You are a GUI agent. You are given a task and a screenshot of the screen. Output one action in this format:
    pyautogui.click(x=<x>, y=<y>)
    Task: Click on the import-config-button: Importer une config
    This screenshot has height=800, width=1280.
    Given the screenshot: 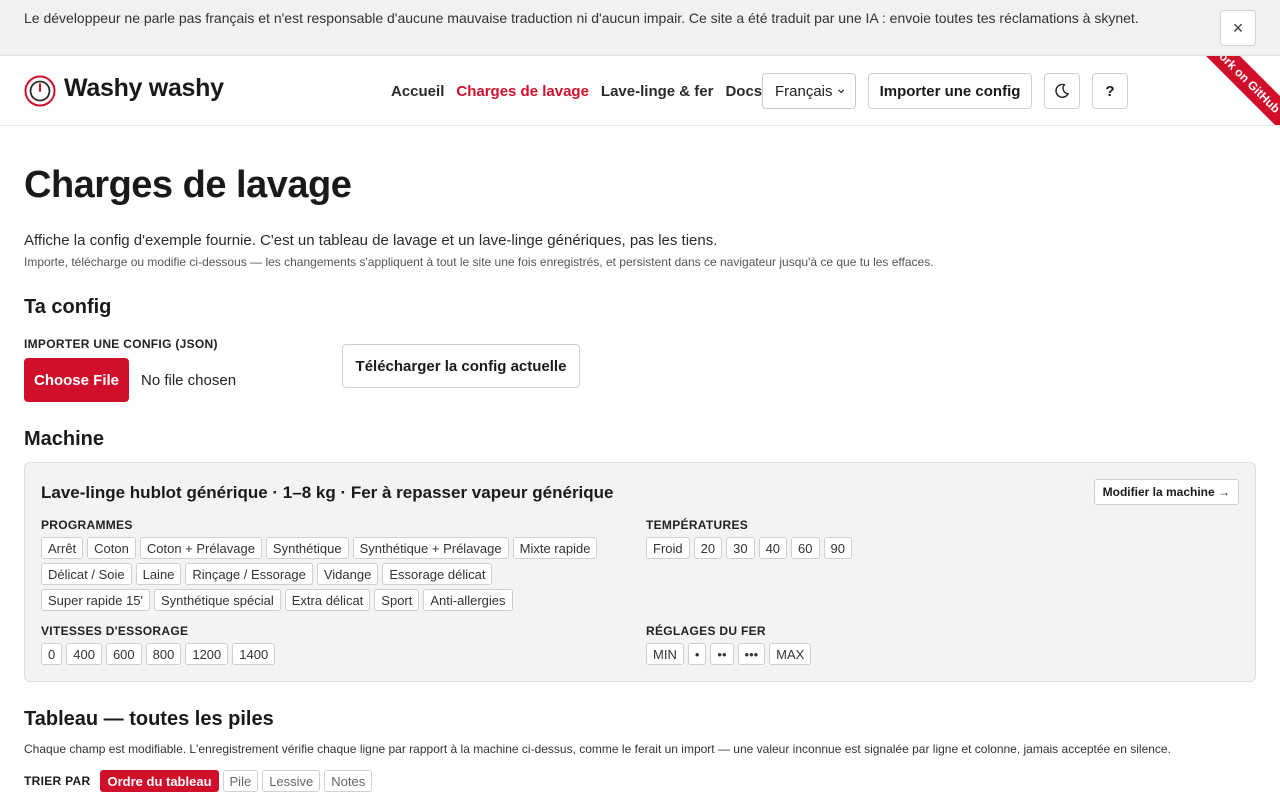 What is the action you would take?
    pyautogui.click(x=950, y=91)
    